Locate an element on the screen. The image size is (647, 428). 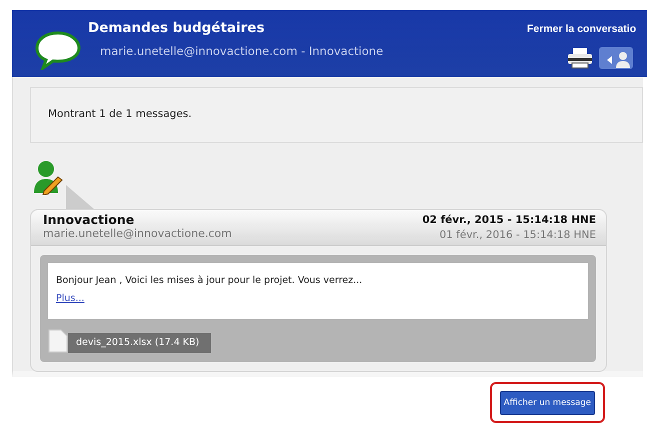
conversation-subtitle: marie.unetelle@innovactione.com - Innovactione is located at coordinates (242, 51).